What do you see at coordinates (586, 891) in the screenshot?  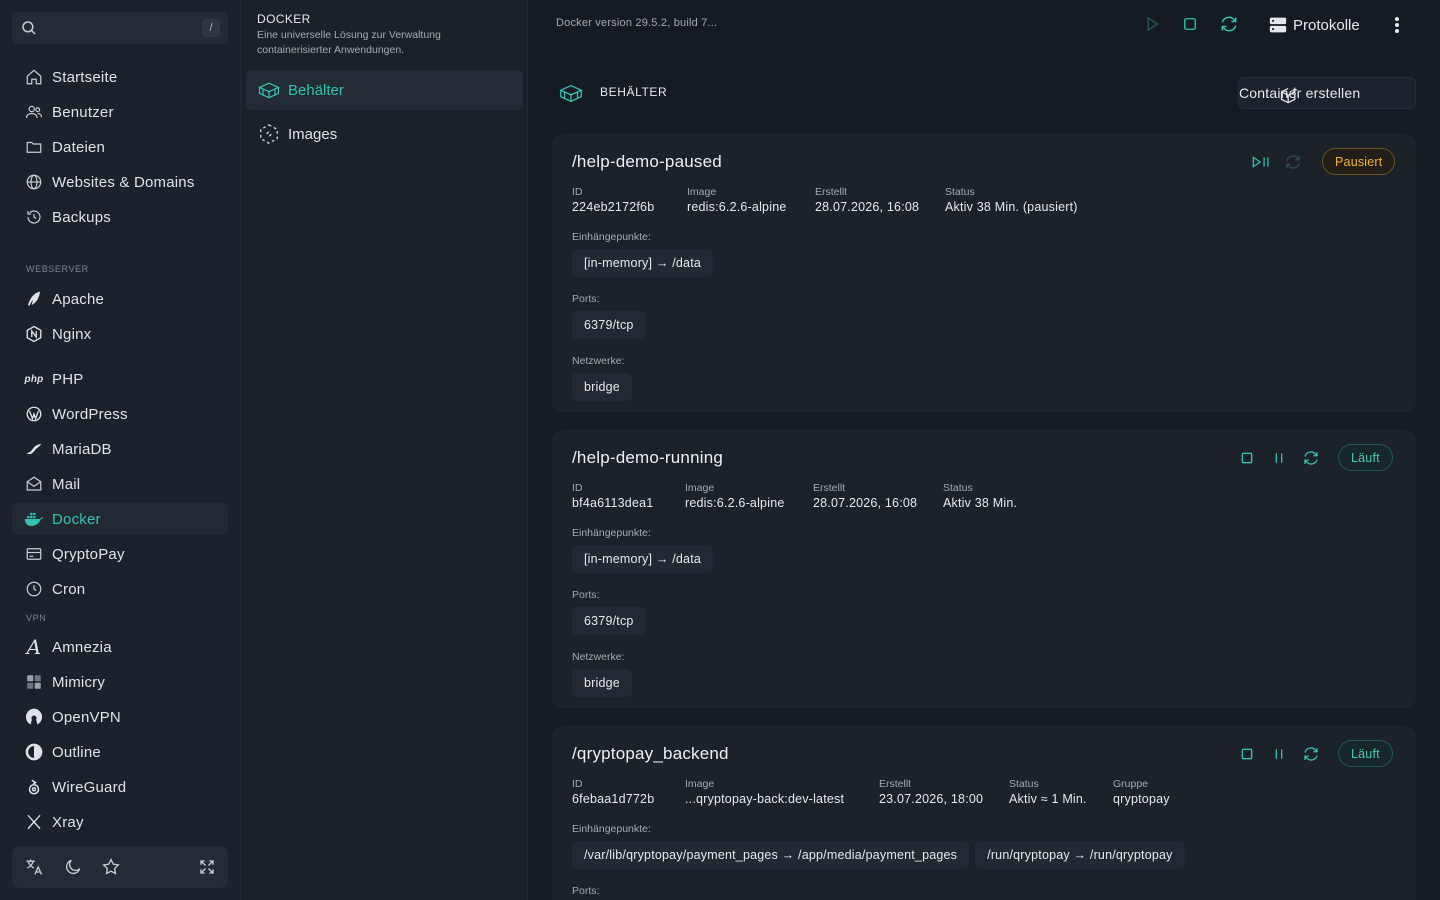 I see `ports-label: Ports:` at bounding box center [586, 891].